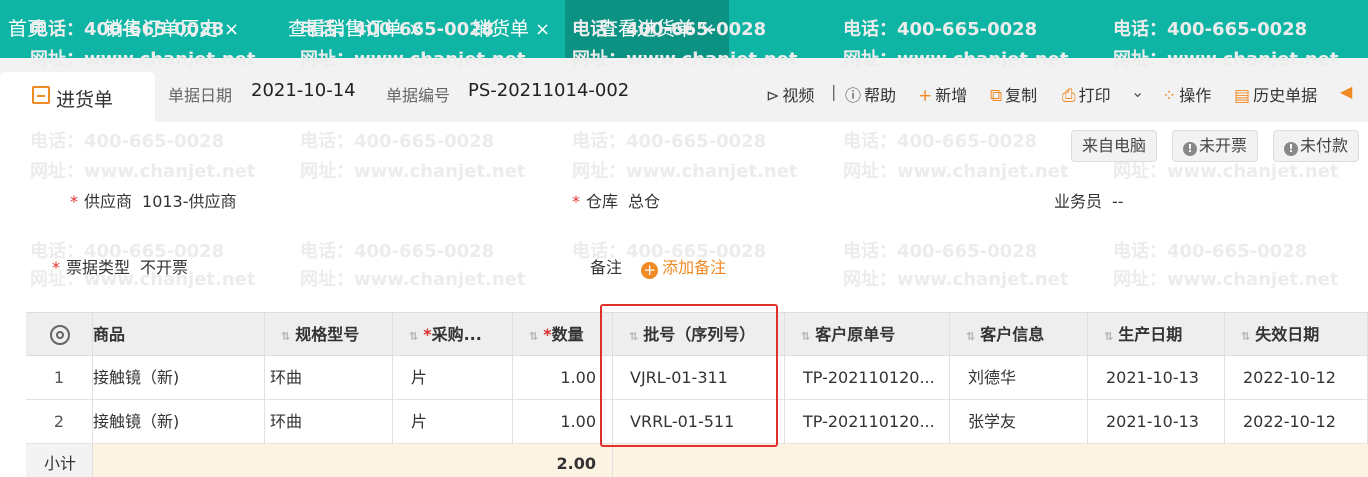 This screenshot has height=477, width=1368. Describe the element at coordinates (27, 29) in the screenshot. I see `tab-home: 首页` at that location.